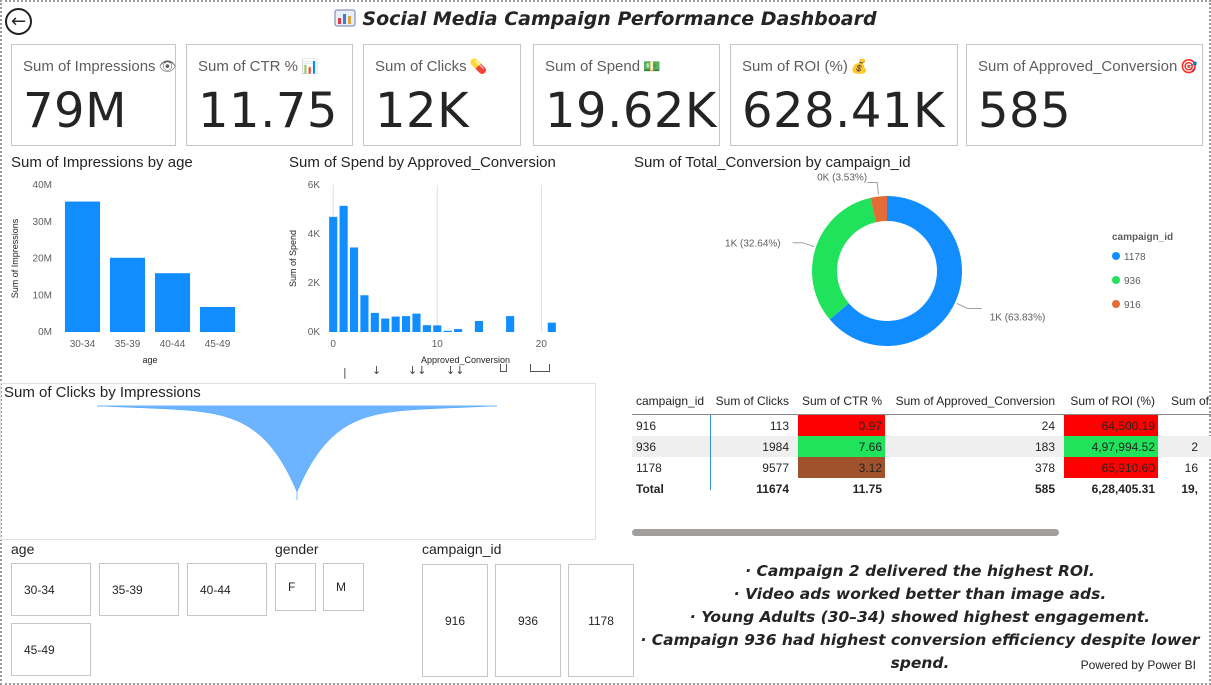 This screenshot has height=685, width=1211. I want to click on card-spend: Sum of Spend 💵 19.62K, so click(626, 95).